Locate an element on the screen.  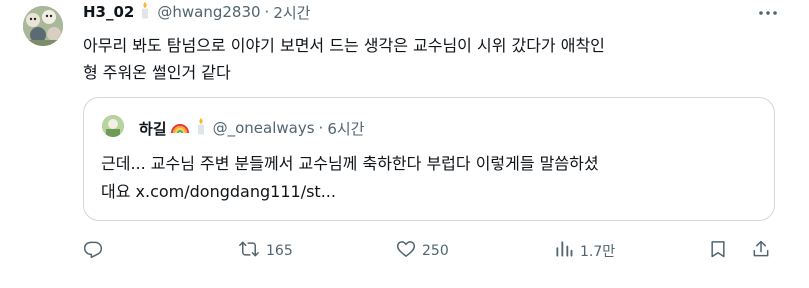
heart-icon is located at coordinates (406, 251).